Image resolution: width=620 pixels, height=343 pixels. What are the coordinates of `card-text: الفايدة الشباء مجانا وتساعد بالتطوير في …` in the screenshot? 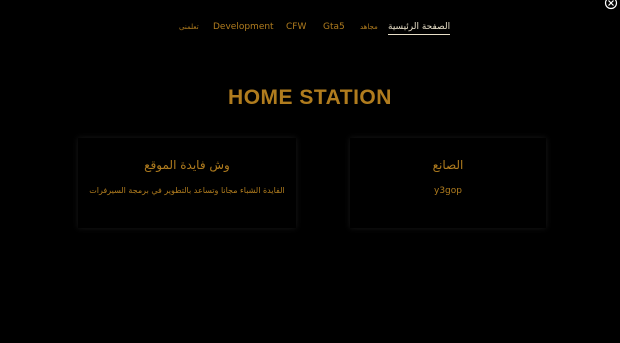 It's located at (187, 190).